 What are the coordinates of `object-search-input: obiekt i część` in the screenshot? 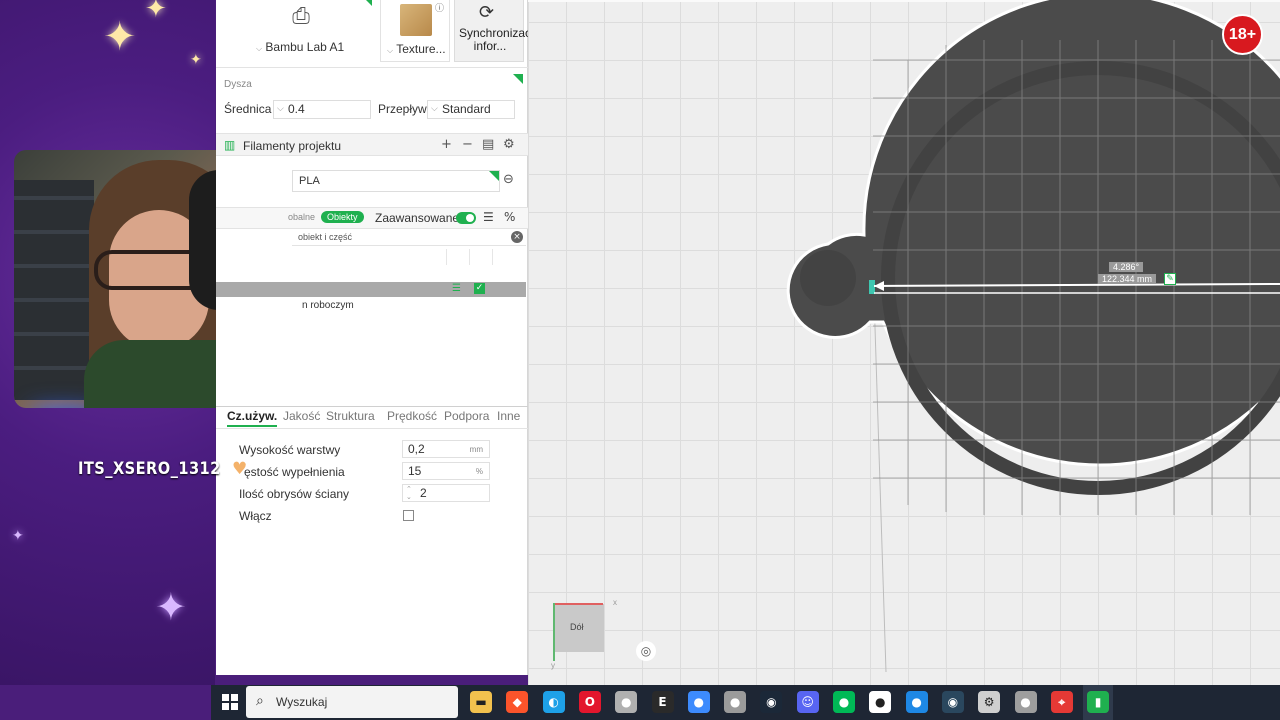 It's located at (409, 238).